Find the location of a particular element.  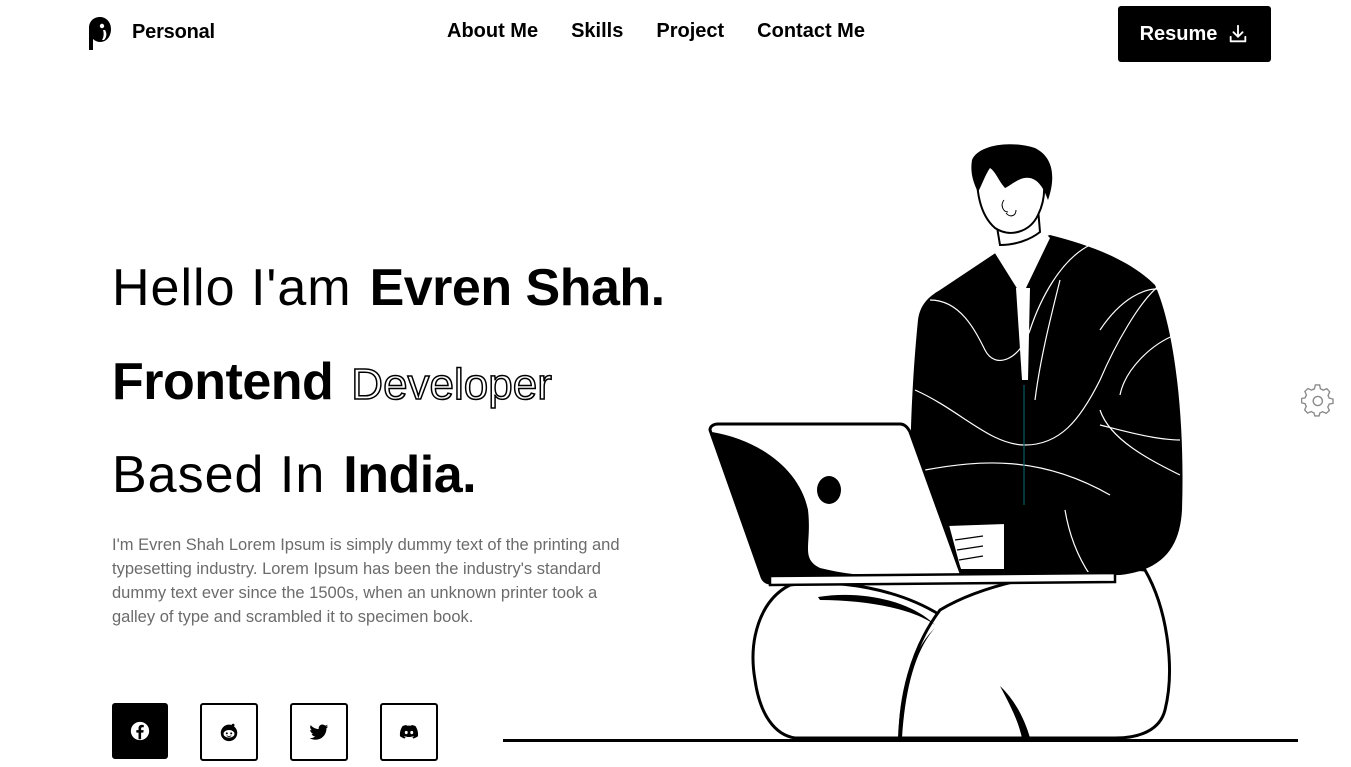

hero-location-text: Based In is located at coordinates (219, 475).